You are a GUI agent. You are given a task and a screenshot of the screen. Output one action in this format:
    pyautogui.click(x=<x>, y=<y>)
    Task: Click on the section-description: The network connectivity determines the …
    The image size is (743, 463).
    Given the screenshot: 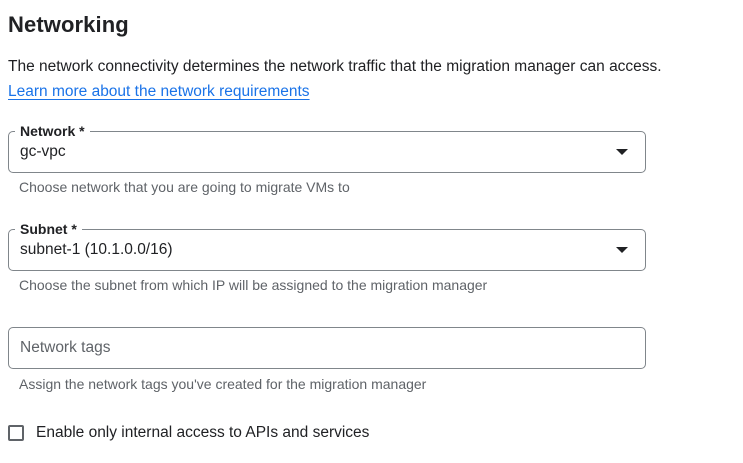 What is the action you would take?
    pyautogui.click(x=338, y=79)
    